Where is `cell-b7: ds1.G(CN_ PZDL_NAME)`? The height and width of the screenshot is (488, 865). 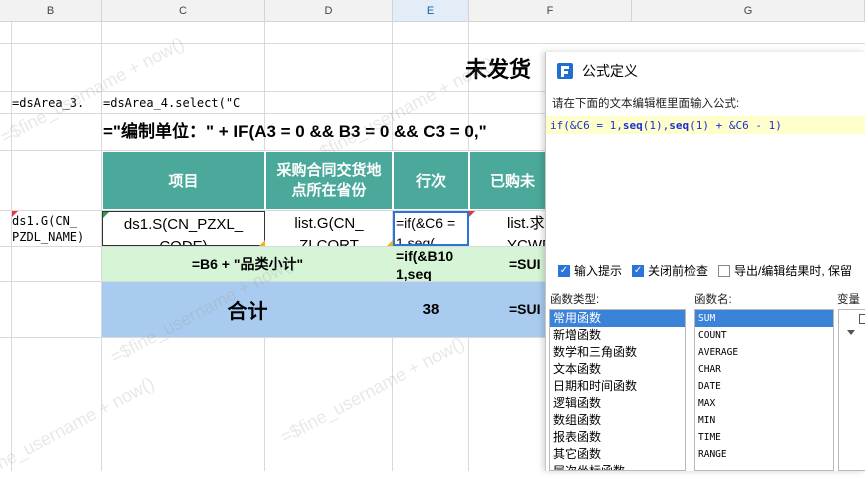 cell-b7: ds1.G(CN_ PZDL_NAME) is located at coordinates (56, 230).